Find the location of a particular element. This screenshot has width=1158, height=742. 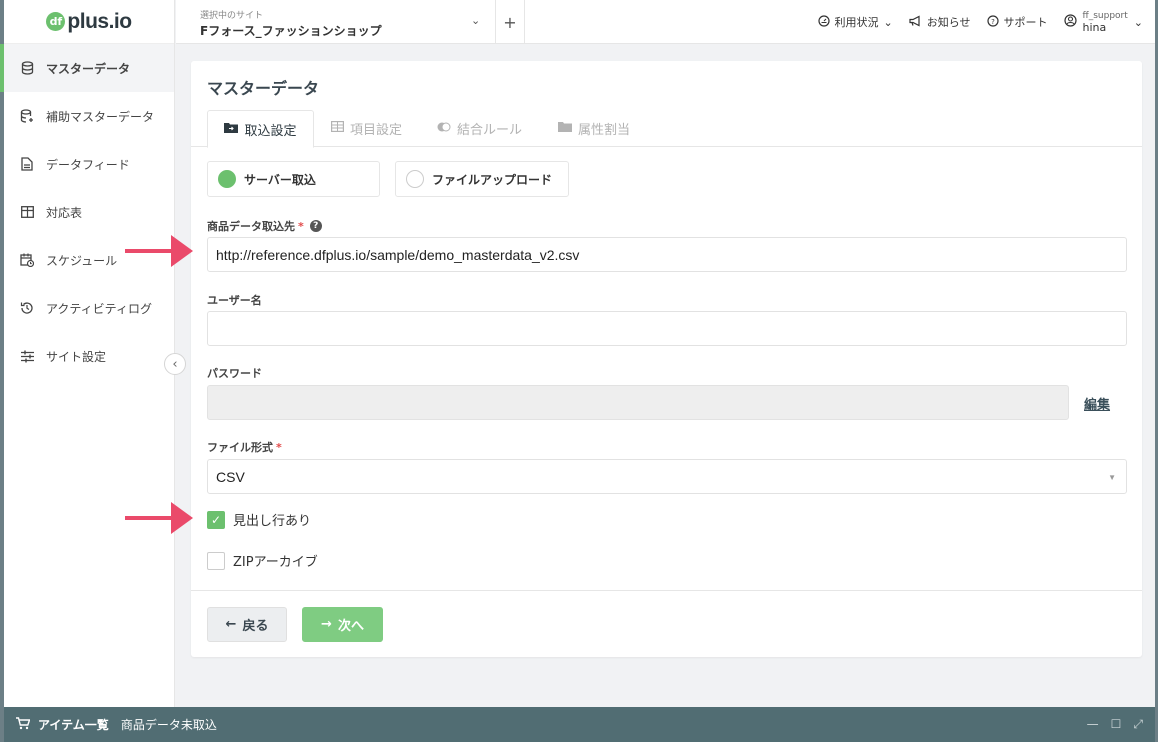

divider is located at coordinates (666, 590).